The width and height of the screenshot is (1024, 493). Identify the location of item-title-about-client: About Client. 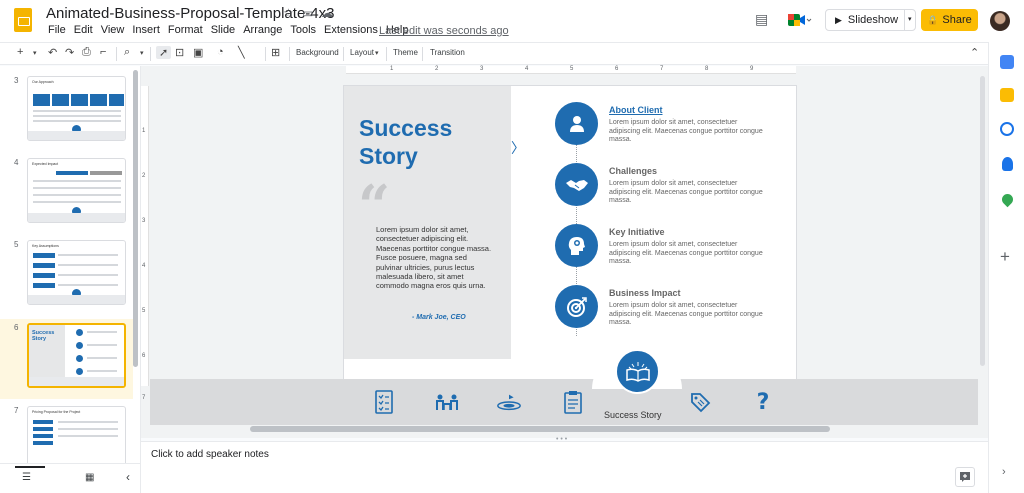
(636, 110).